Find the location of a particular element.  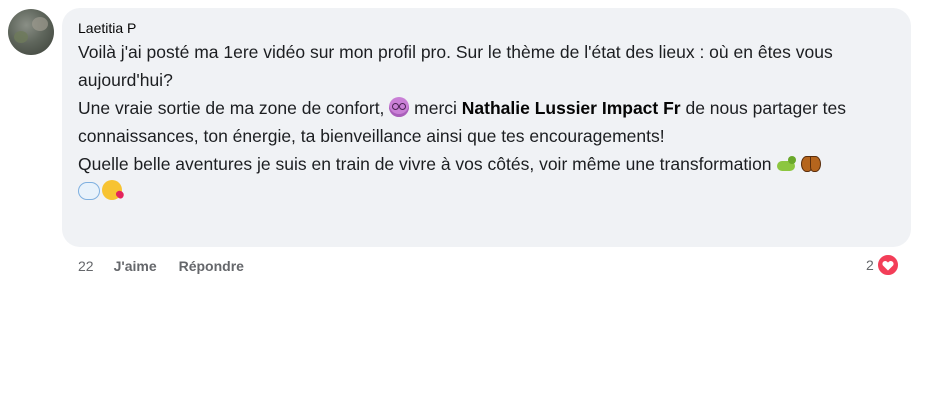

heart-icon is located at coordinates (887, 265).